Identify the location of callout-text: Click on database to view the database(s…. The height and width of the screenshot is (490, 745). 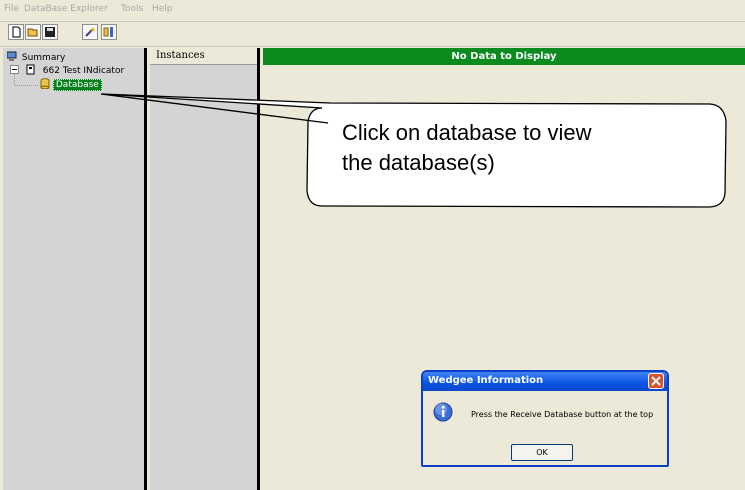
(466, 148).